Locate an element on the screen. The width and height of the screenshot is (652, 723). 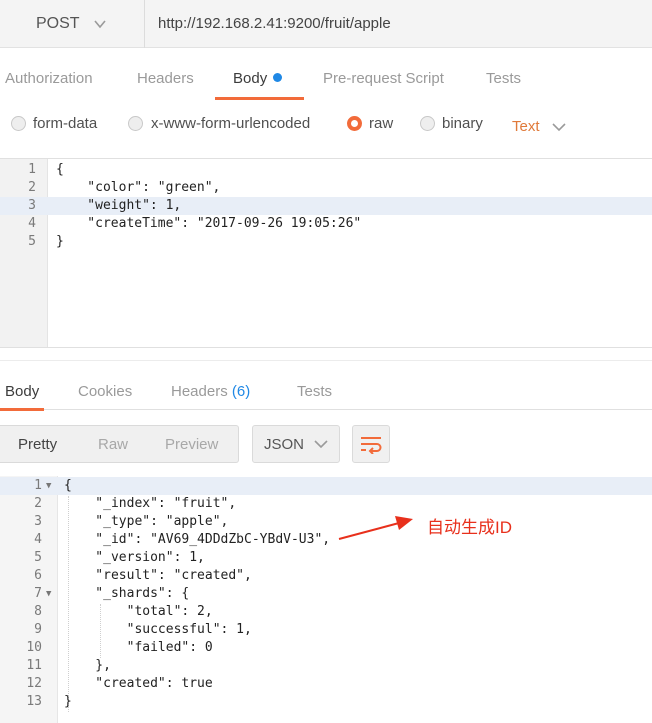
code-text: "color": "green", is located at coordinates (138, 187).